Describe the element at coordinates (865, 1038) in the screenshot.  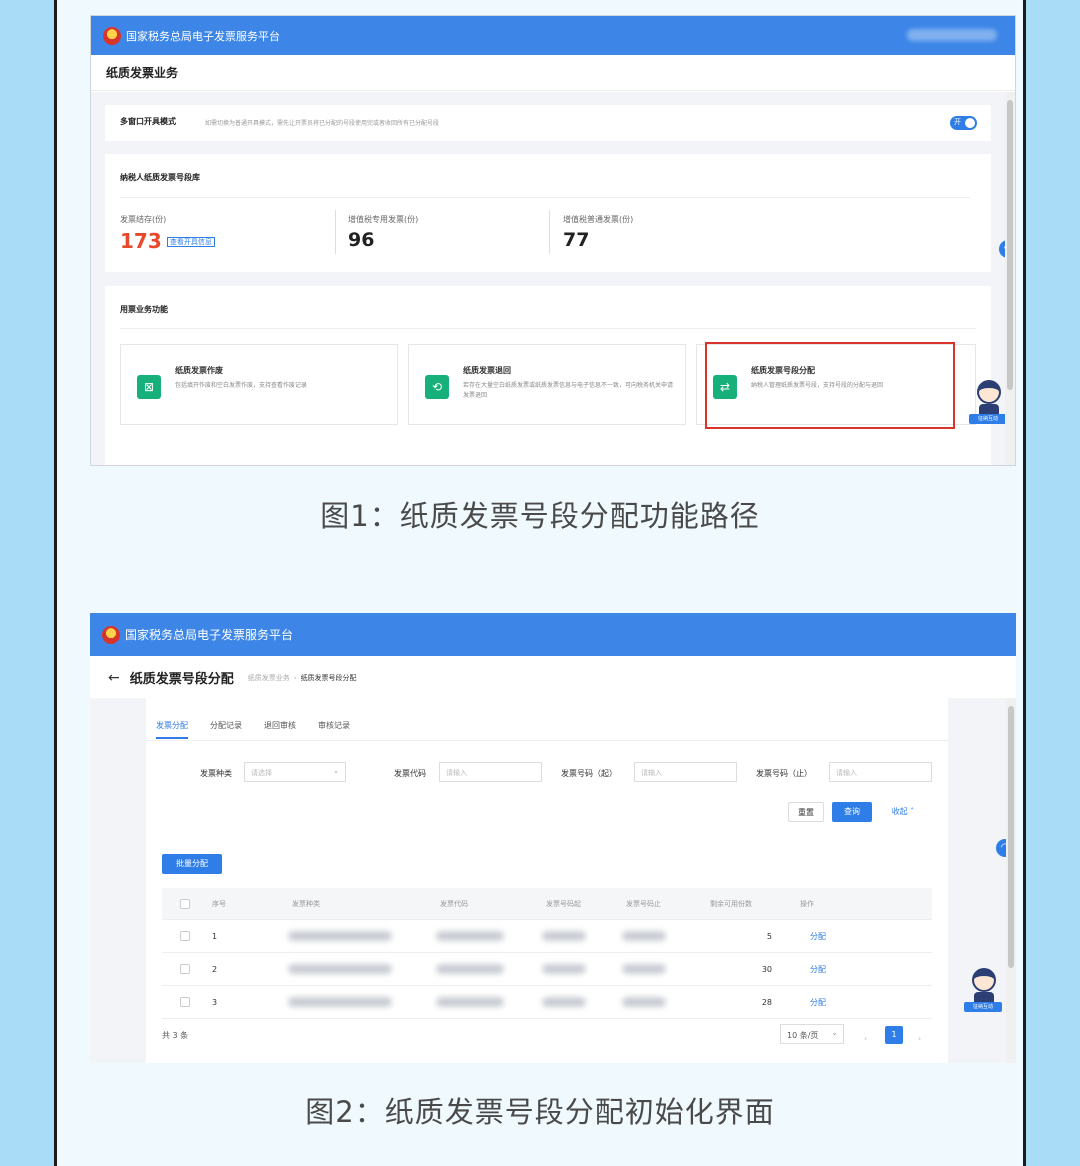
I see `prev-page-icon: ‹` at that location.